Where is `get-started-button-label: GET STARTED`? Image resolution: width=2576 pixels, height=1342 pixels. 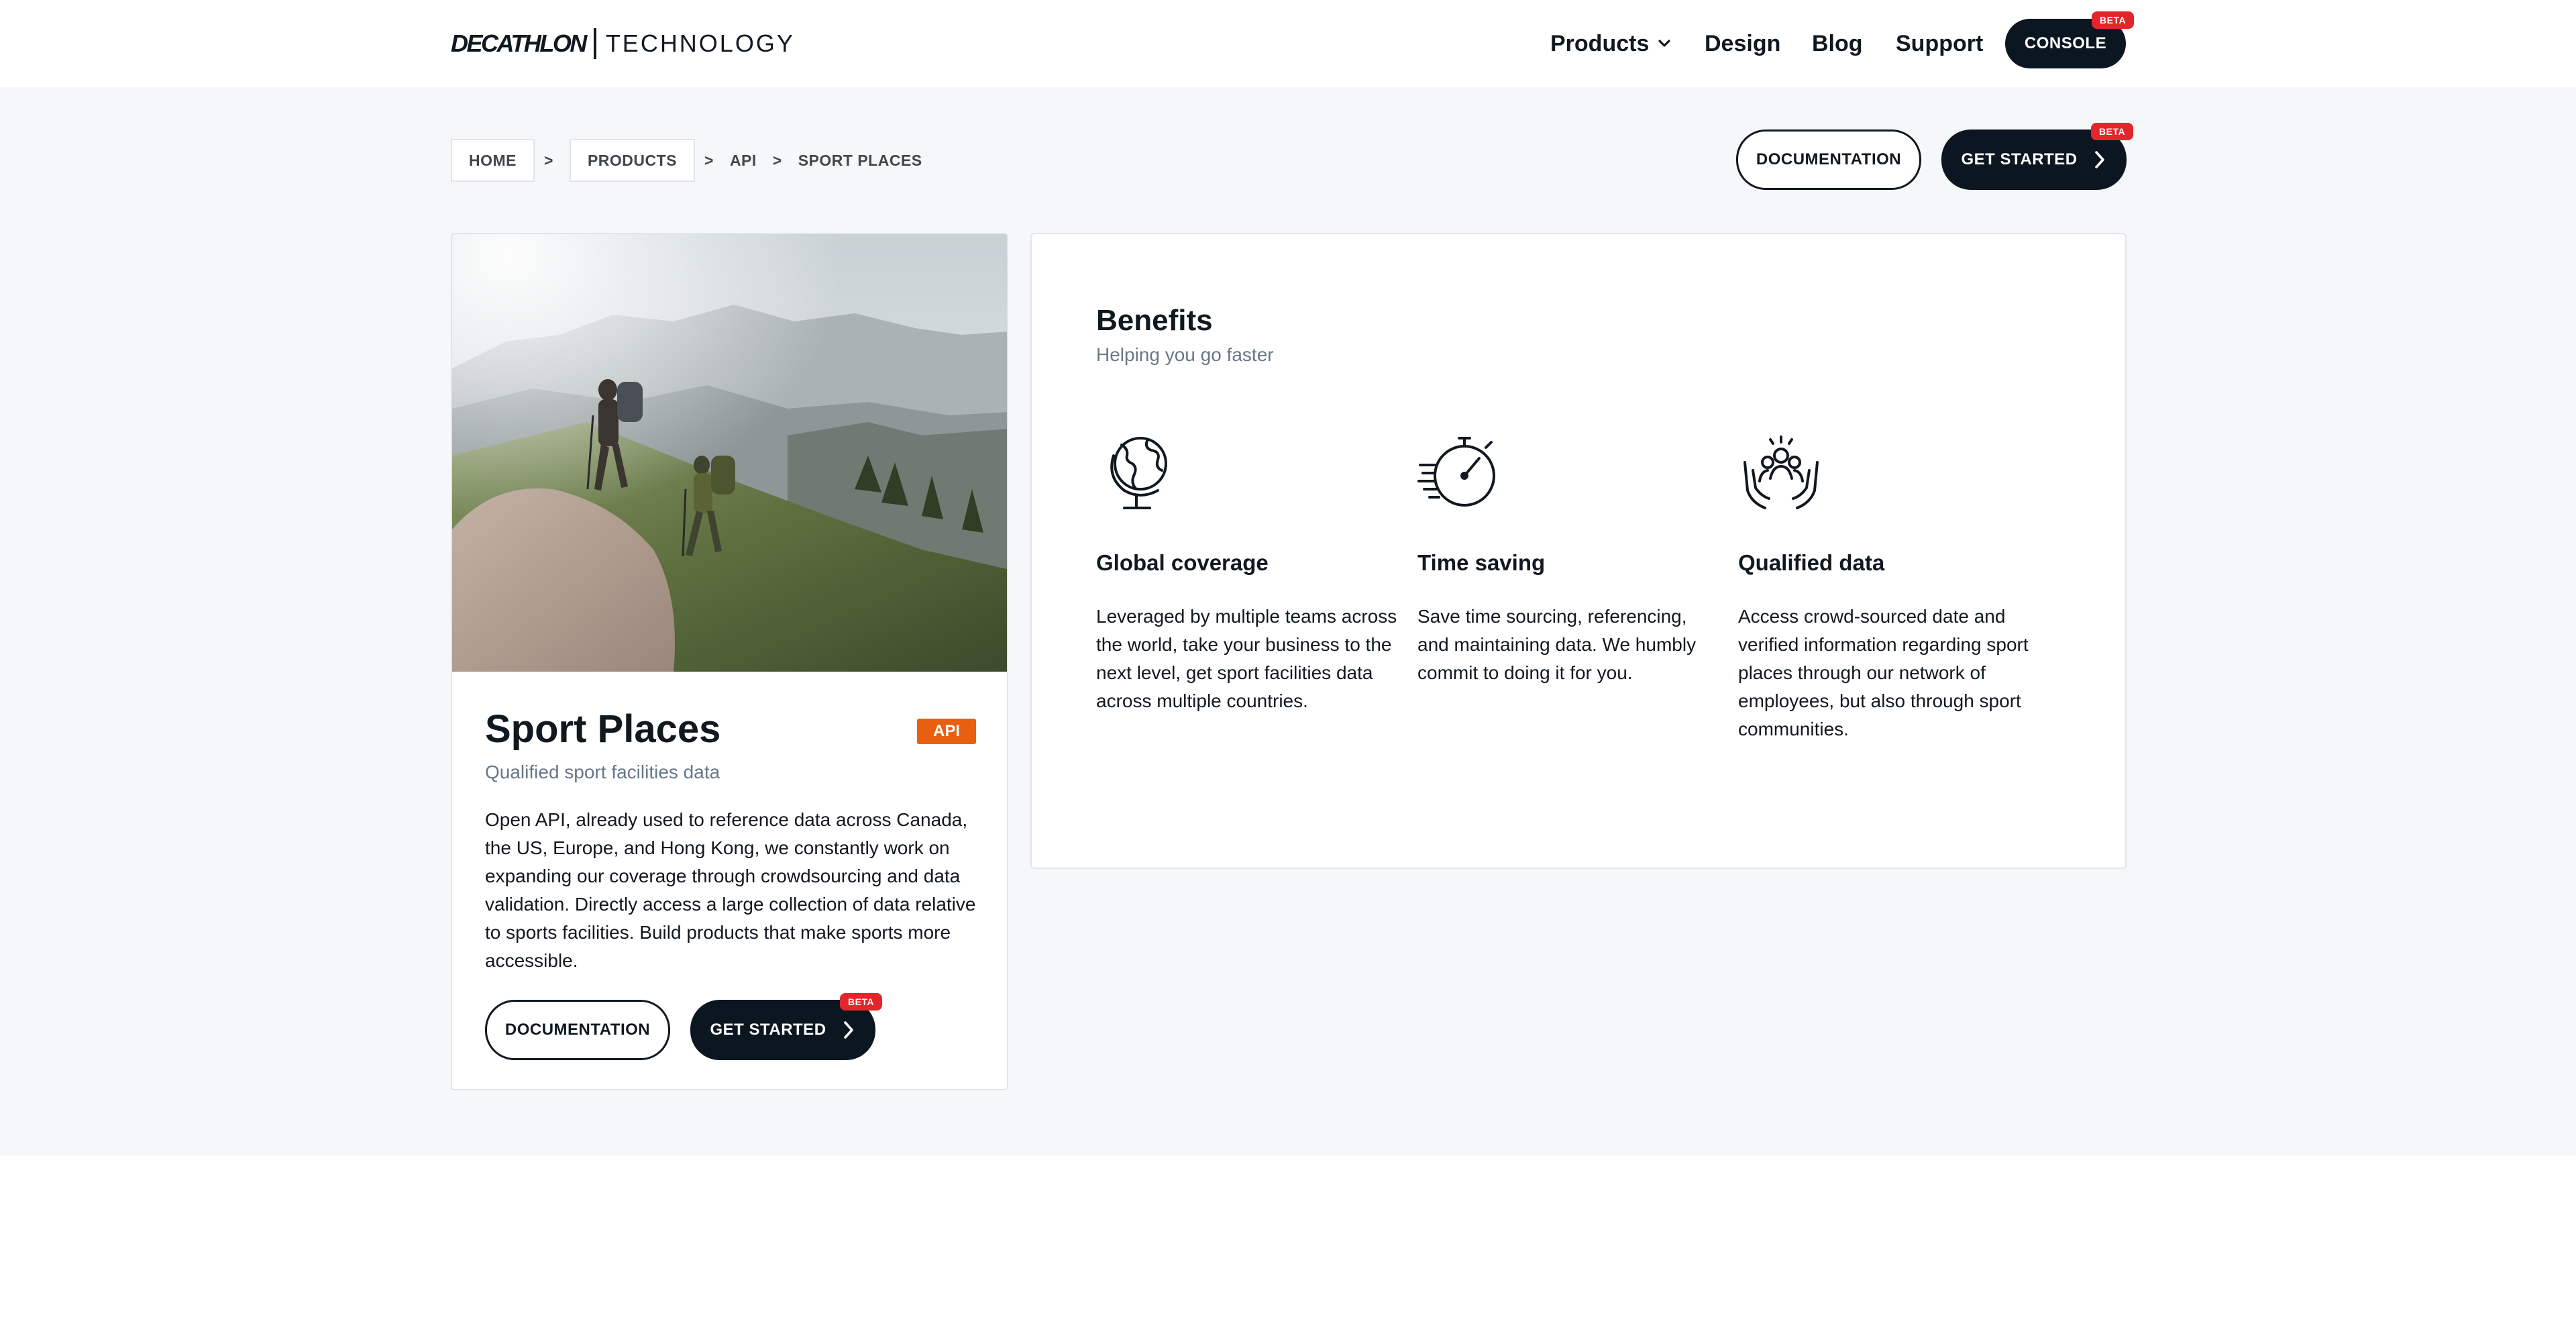 get-started-button-label: GET STARTED is located at coordinates (2019, 159).